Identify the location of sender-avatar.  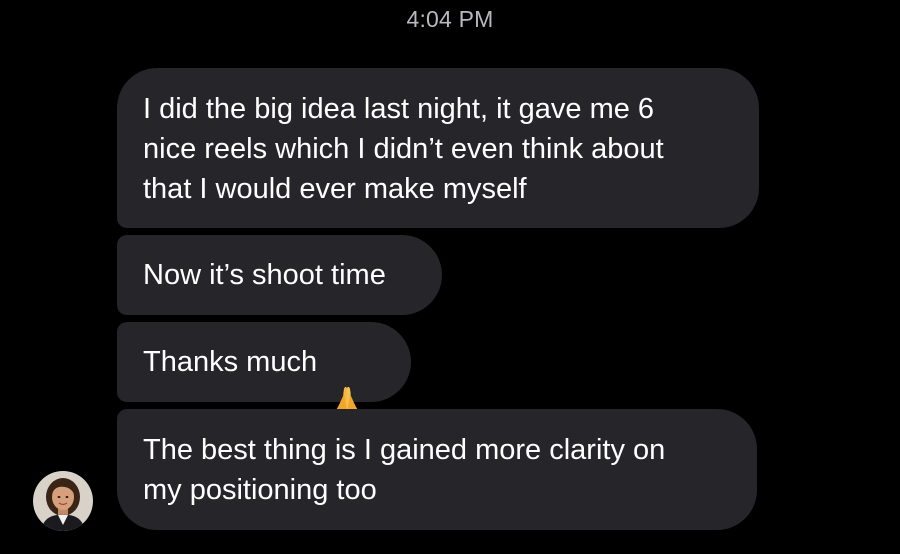
(63, 501).